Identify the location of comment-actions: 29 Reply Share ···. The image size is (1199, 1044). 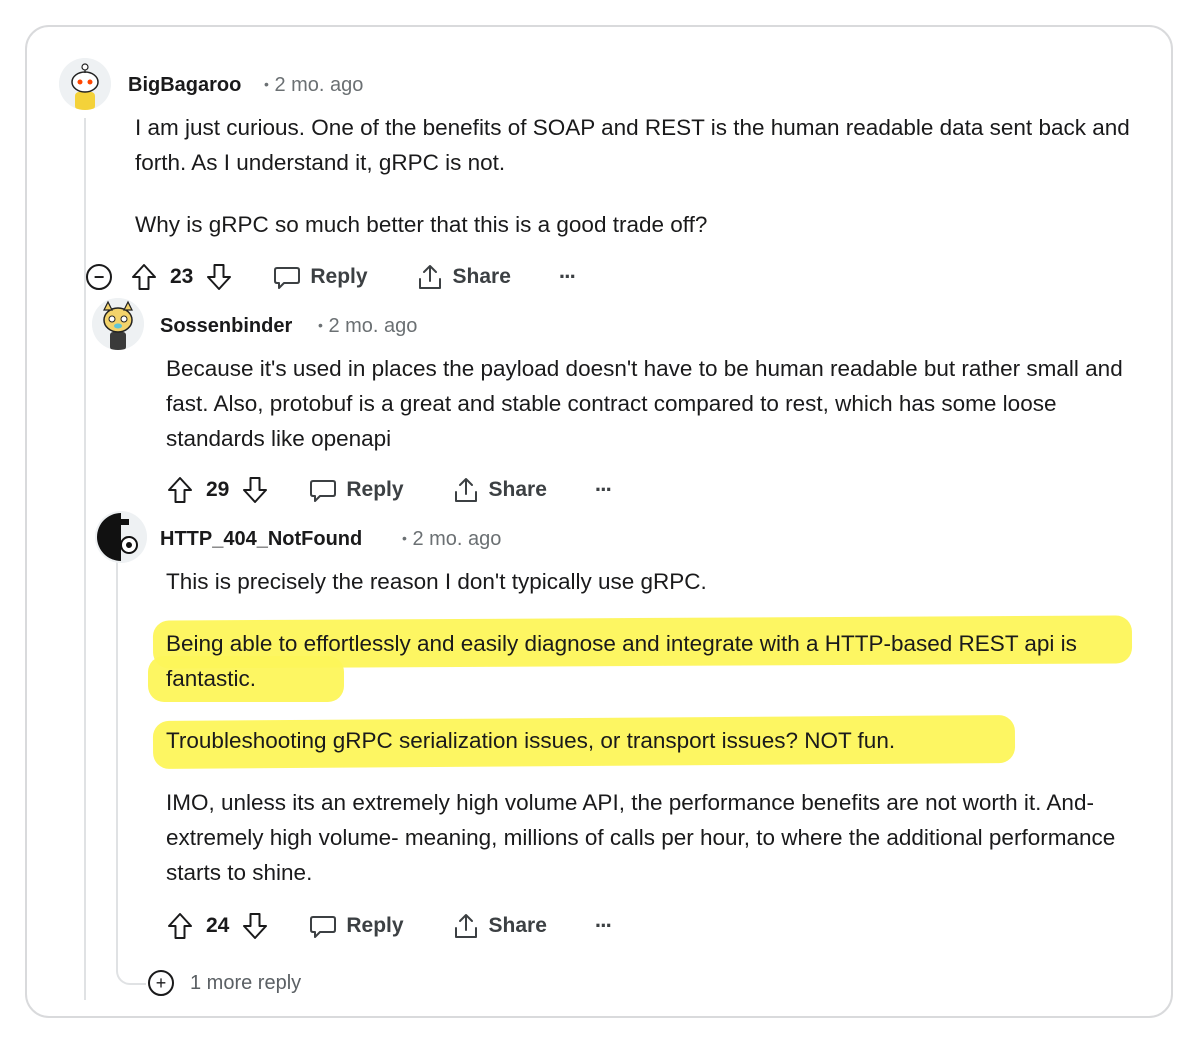
(389, 490).